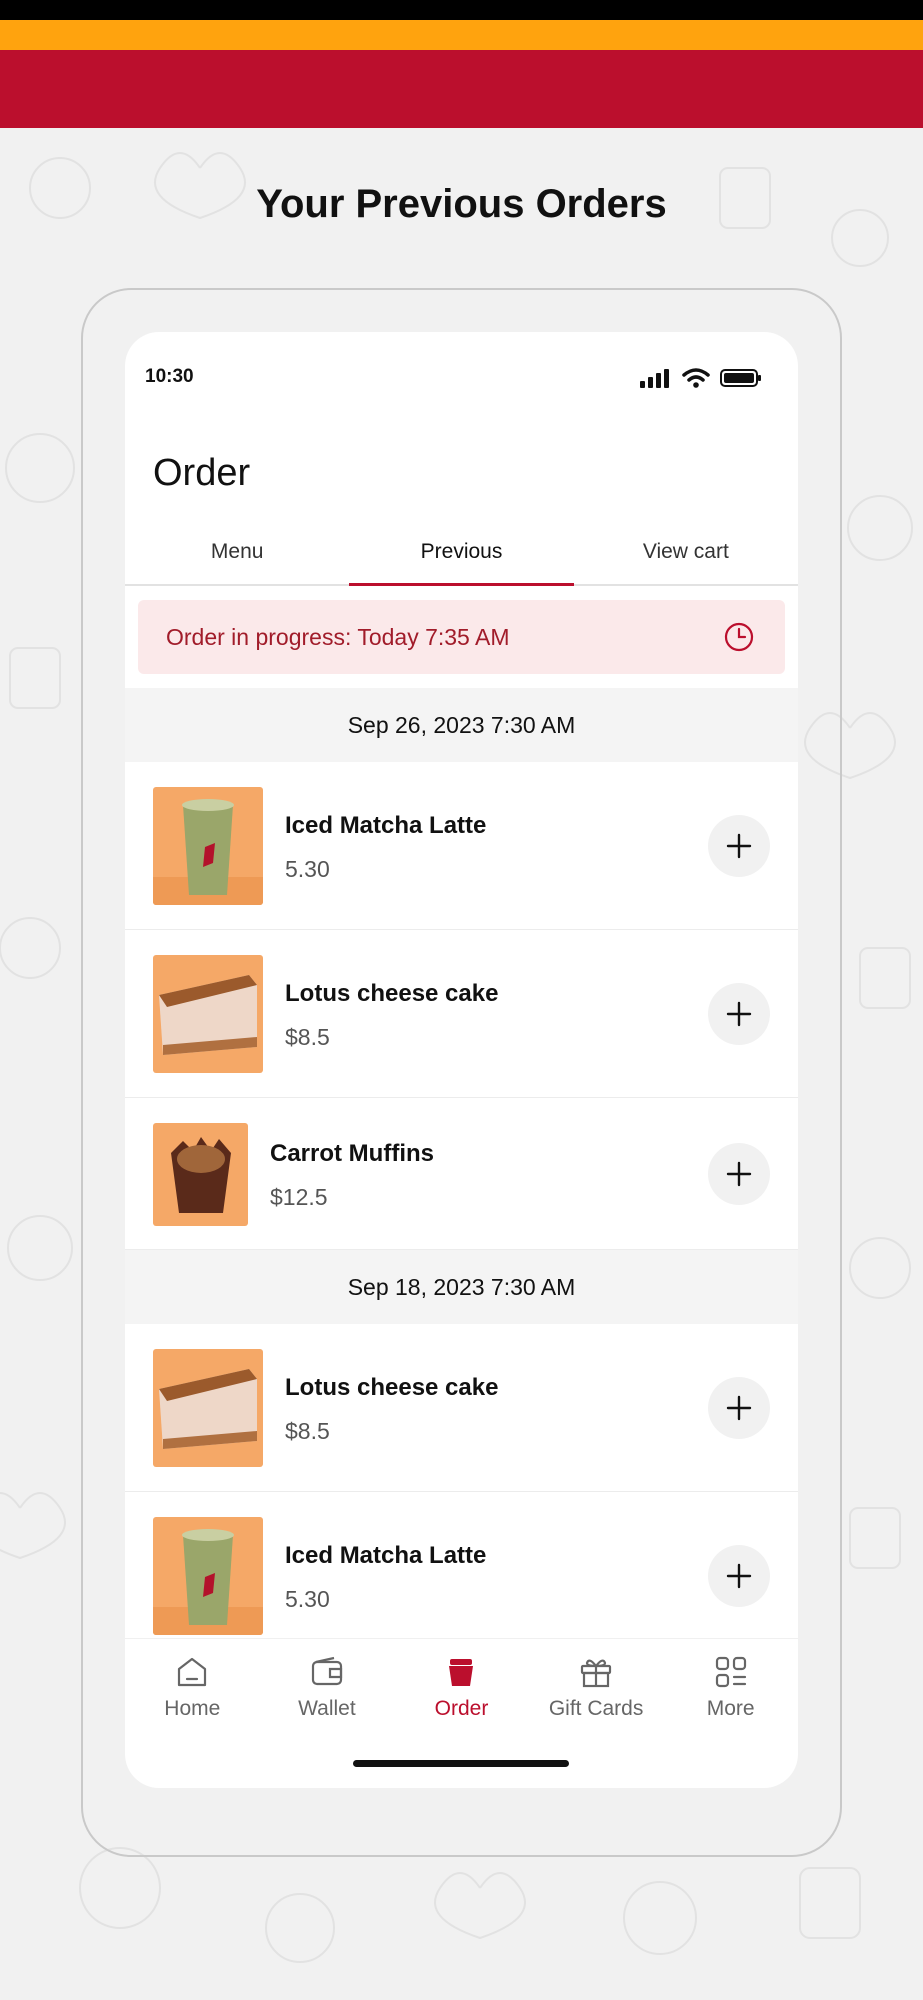  What do you see at coordinates (192, 1693) in the screenshot?
I see `nav-home: Home` at bounding box center [192, 1693].